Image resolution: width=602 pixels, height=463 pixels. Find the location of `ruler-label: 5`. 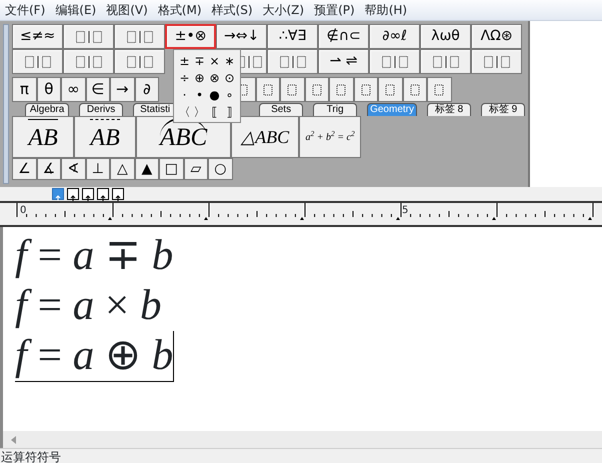

ruler-label: 5 is located at coordinates (405, 211).